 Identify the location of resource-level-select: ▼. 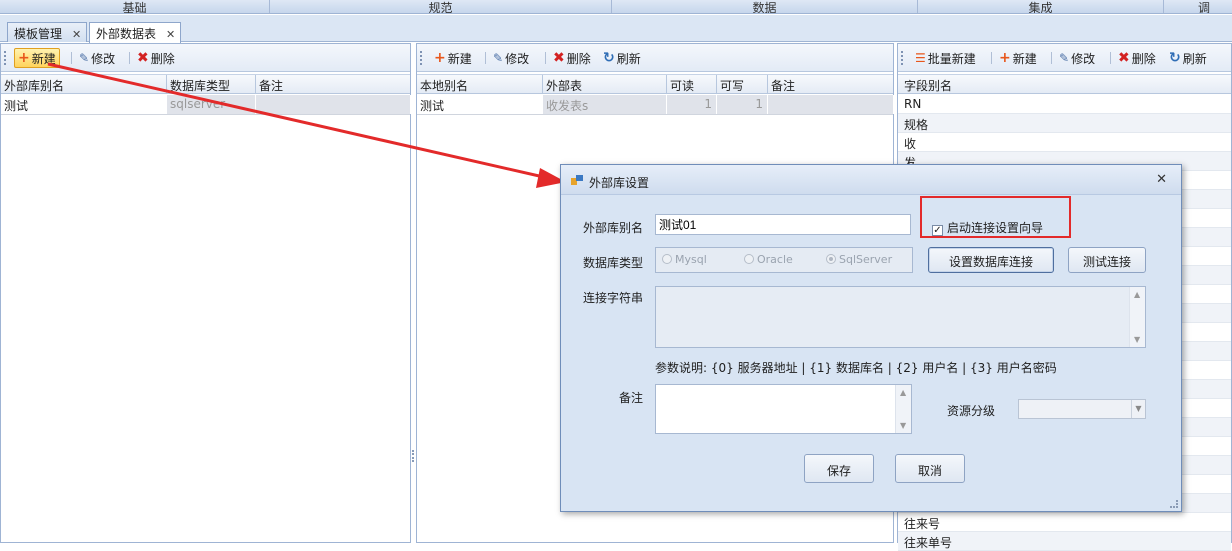
(1082, 409).